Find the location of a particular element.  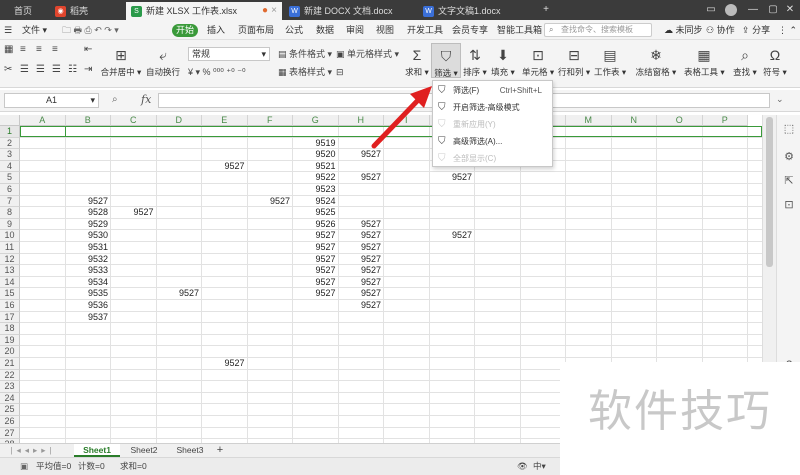

cell-d15: 9527 is located at coordinates (180, 294).